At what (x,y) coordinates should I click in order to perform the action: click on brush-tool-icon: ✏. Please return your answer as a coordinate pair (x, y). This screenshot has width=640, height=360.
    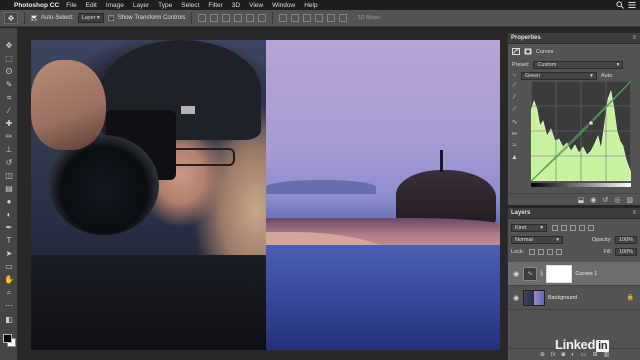
    Looking at the image, I should click on (9, 137).